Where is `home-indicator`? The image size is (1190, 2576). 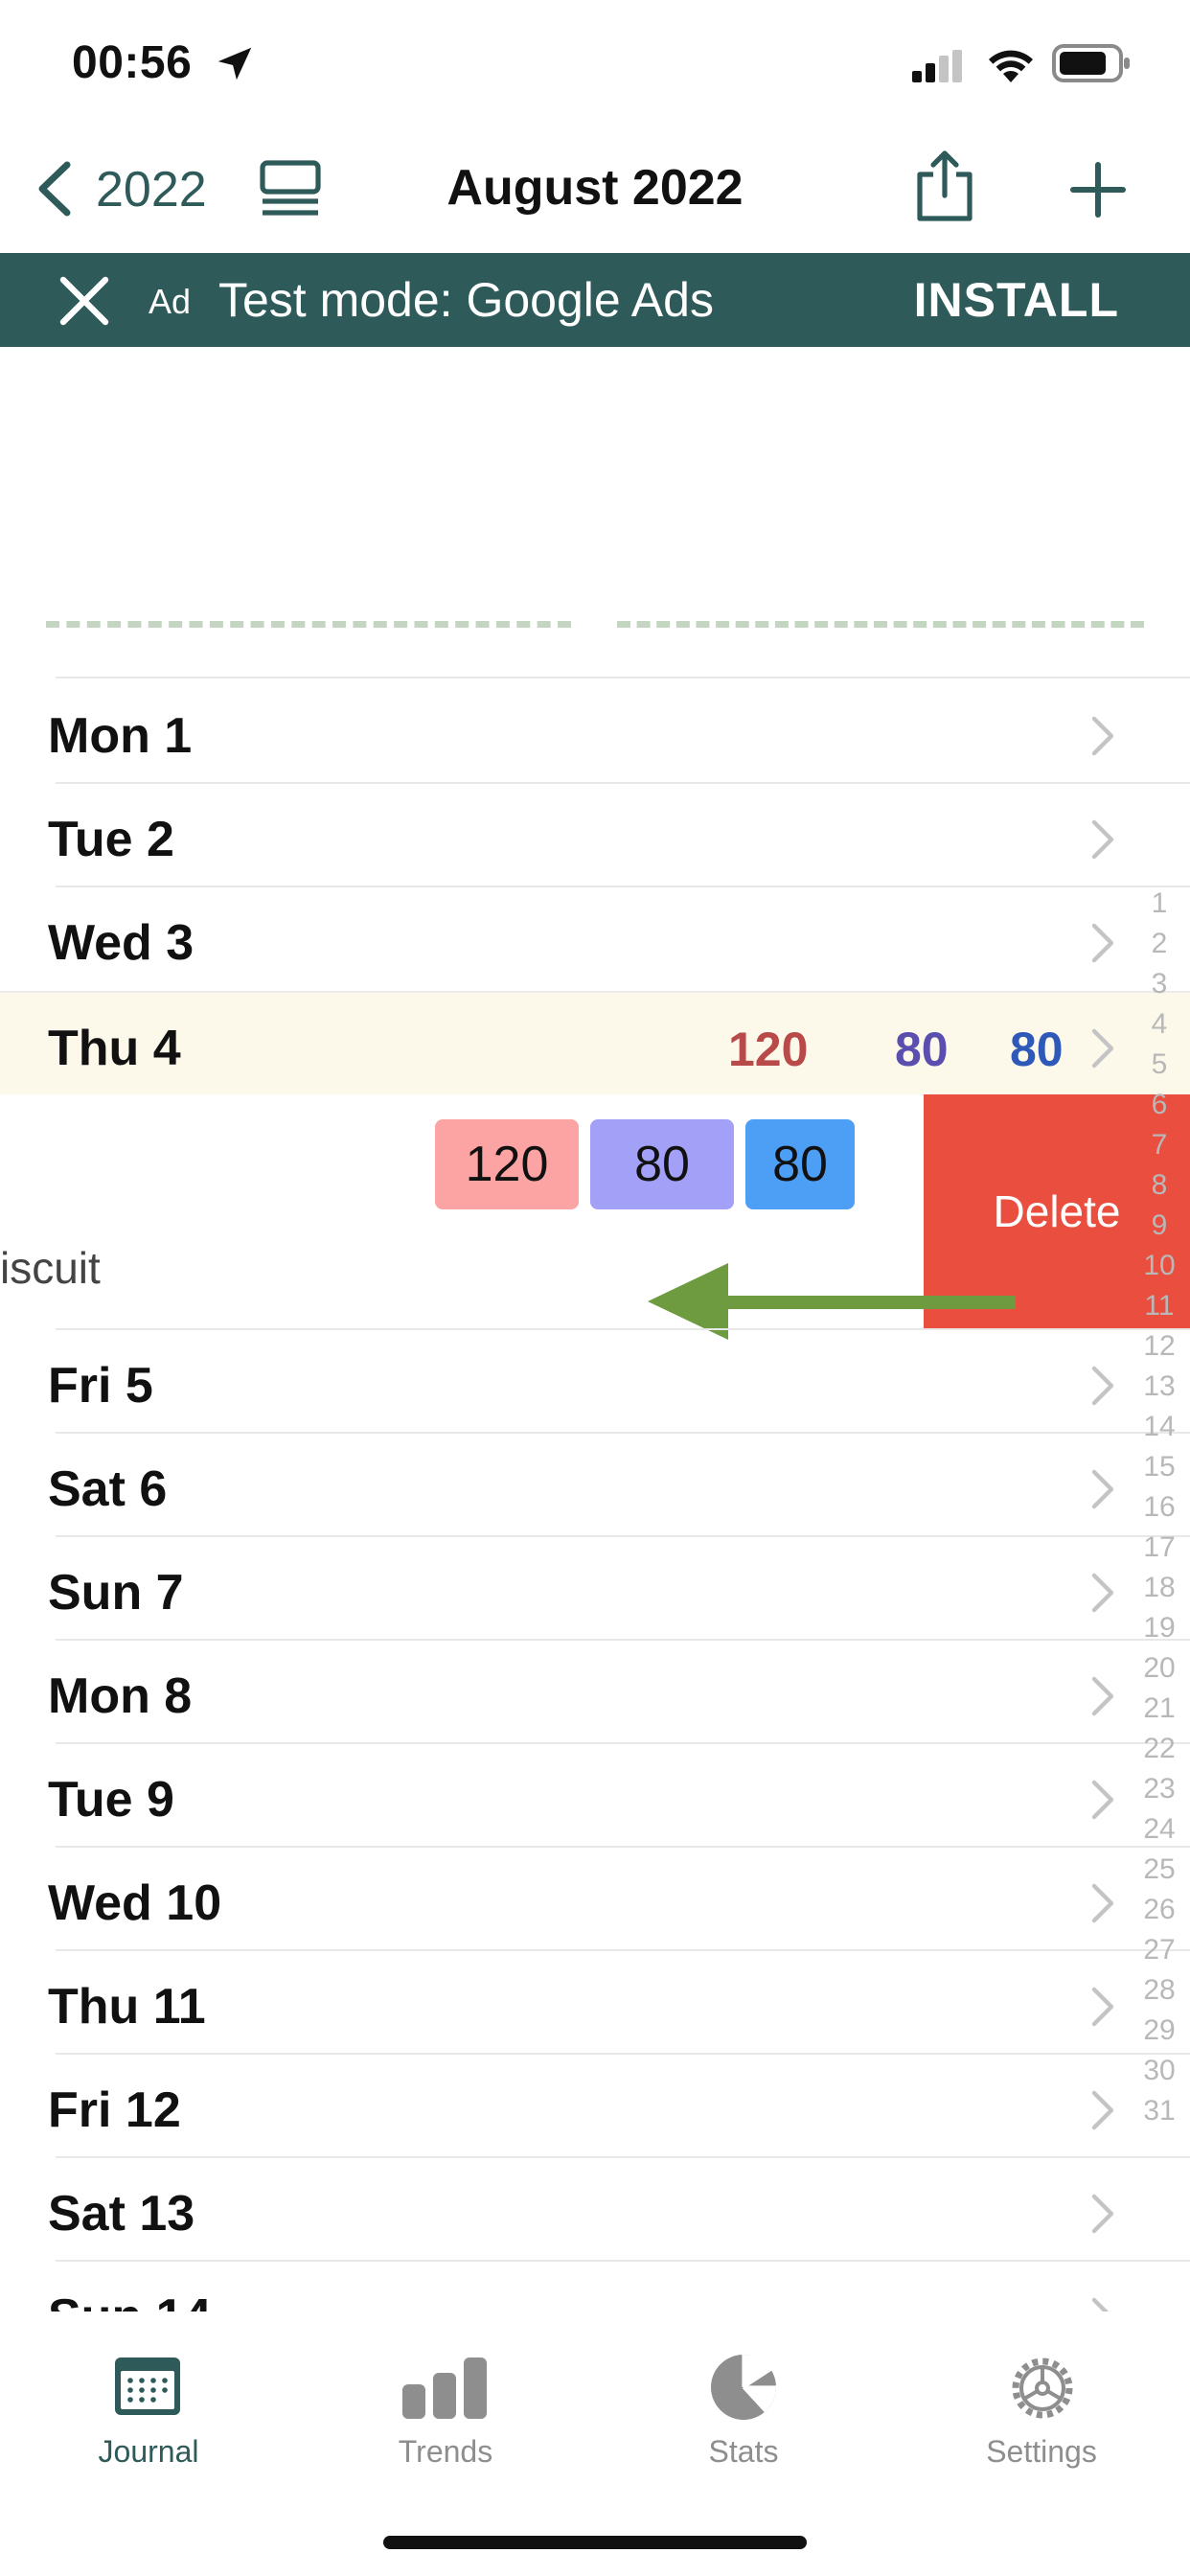 home-indicator is located at coordinates (595, 2542).